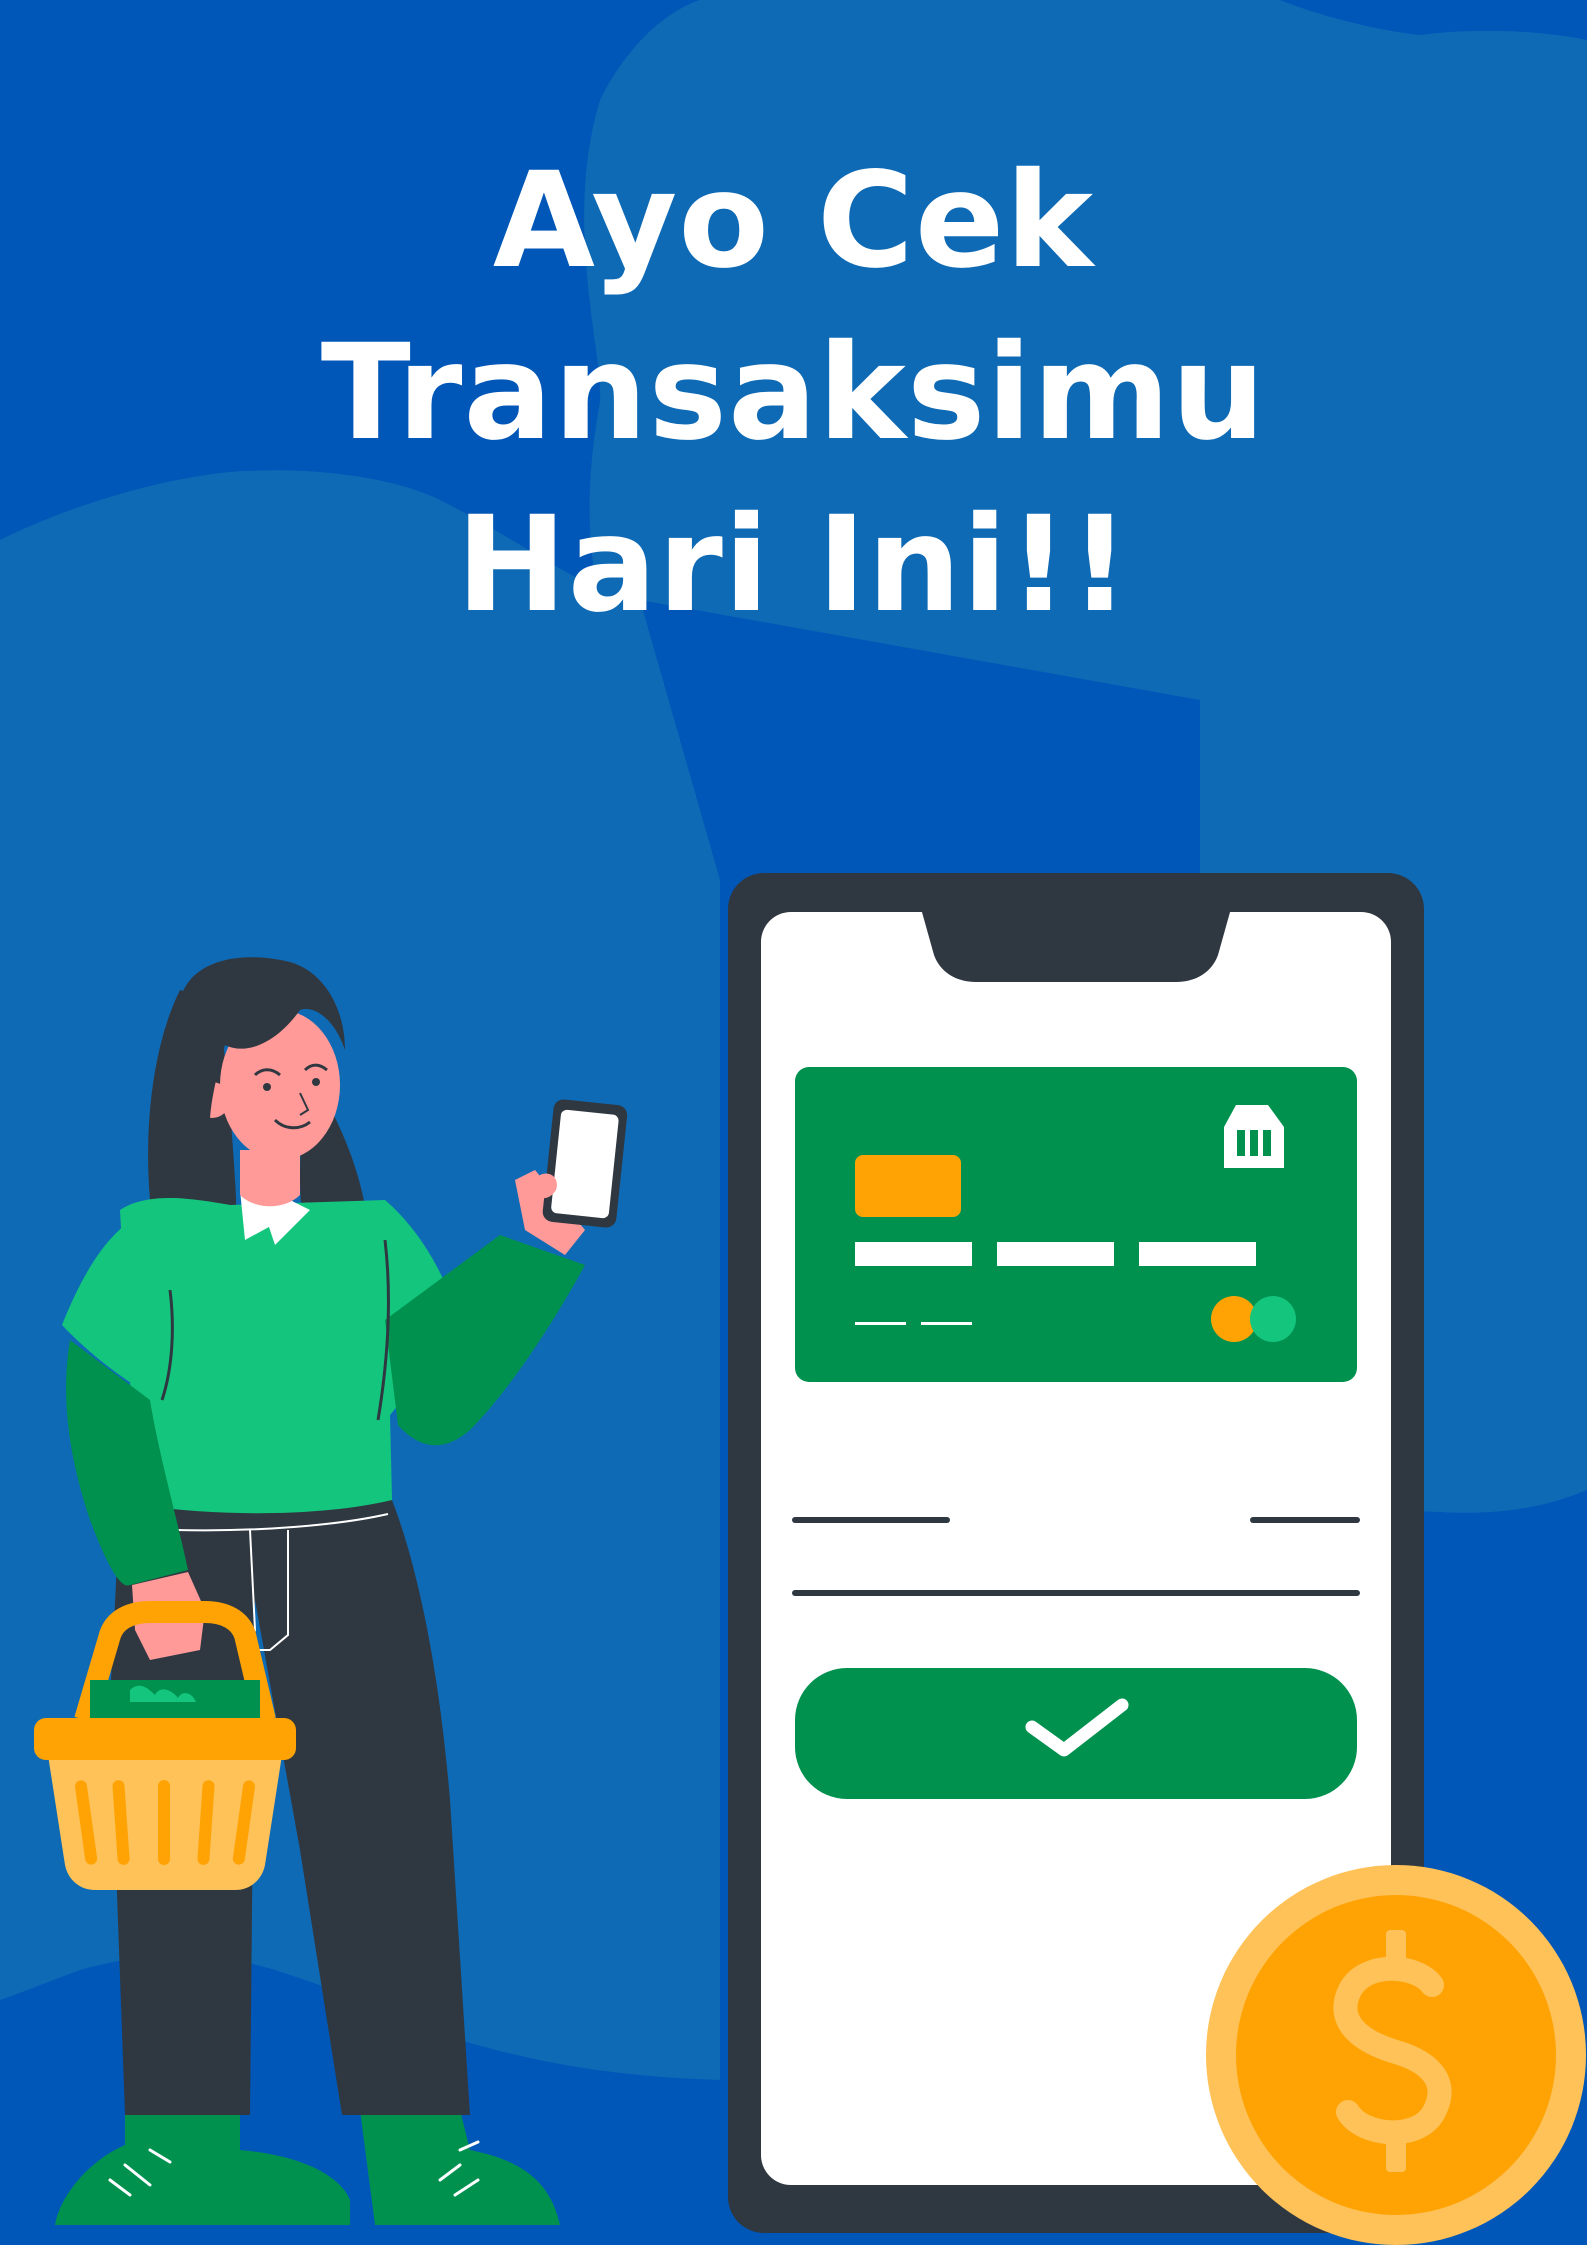 The height and width of the screenshot is (2245, 1587). Describe the element at coordinates (202, 2167) in the screenshot. I see `shoe-left` at that location.